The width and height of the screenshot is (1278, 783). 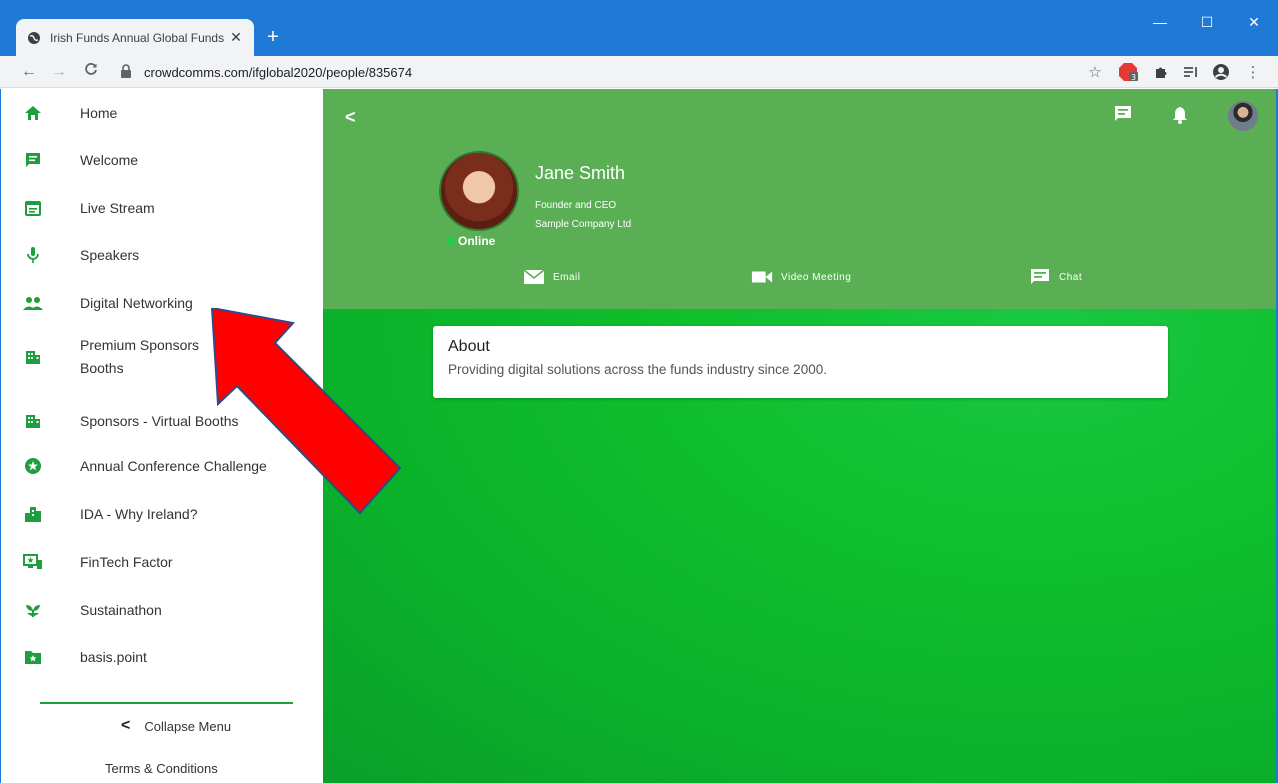 I want to click on sidebar-item-speakers: Speakers, so click(x=162, y=255).